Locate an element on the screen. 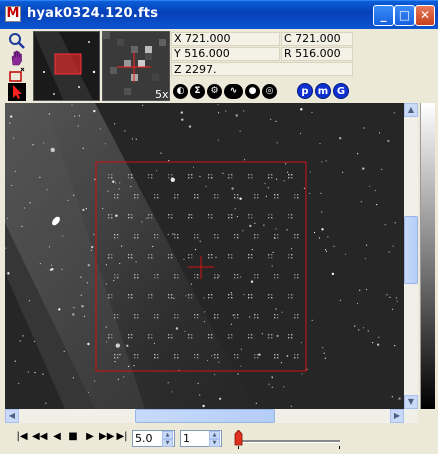  frame-slider-track is located at coordinates (289, 441).